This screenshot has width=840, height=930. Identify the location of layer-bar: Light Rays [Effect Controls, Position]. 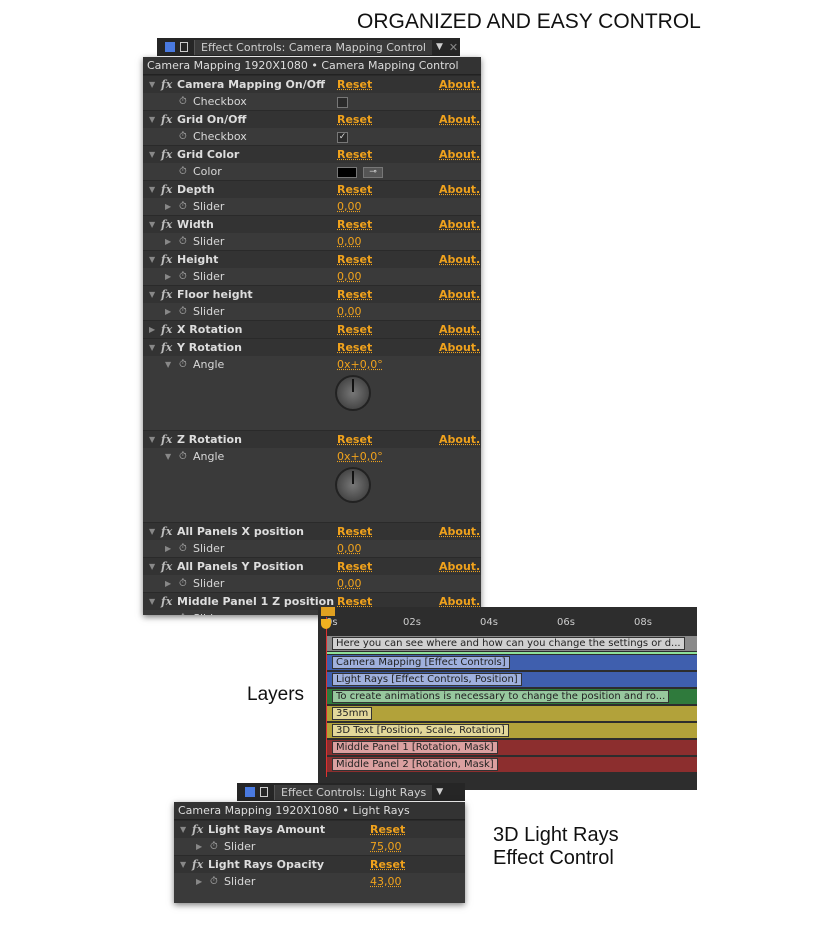
(511, 679).